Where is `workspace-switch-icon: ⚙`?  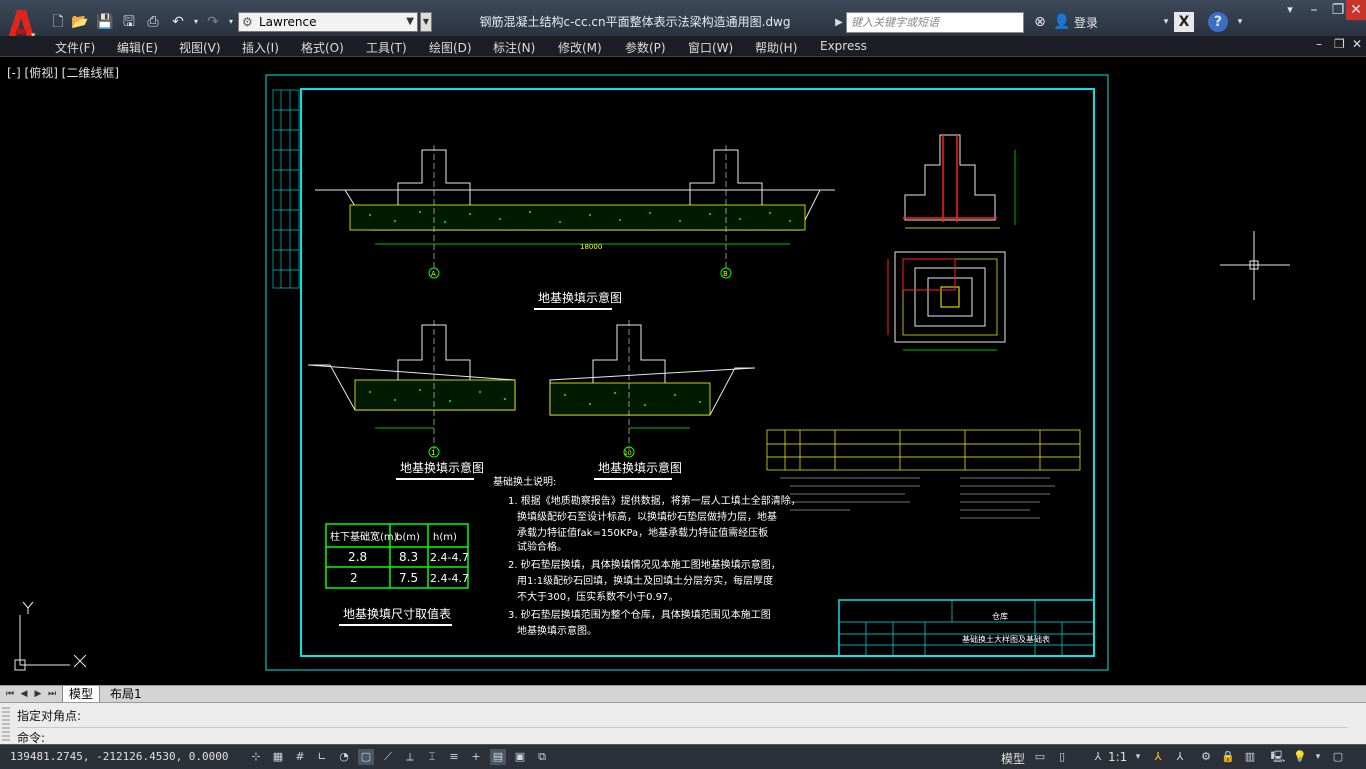
workspace-switch-icon: ⚙ is located at coordinates (1206, 757).